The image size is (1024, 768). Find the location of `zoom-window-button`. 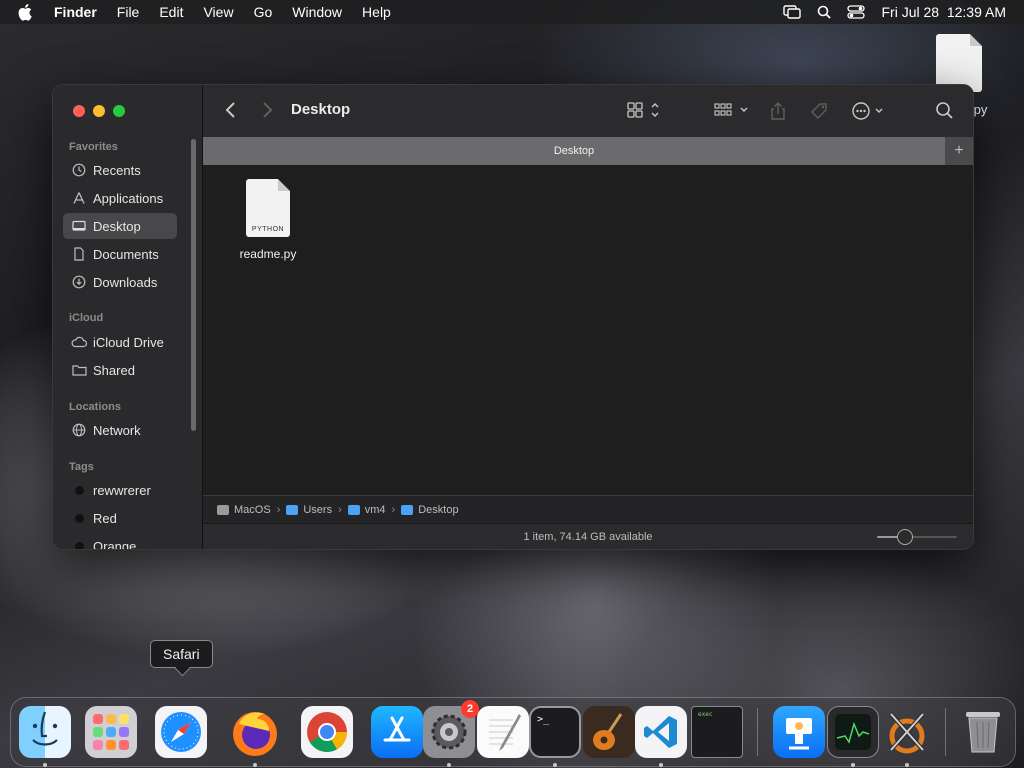

zoom-window-button is located at coordinates (119, 111).